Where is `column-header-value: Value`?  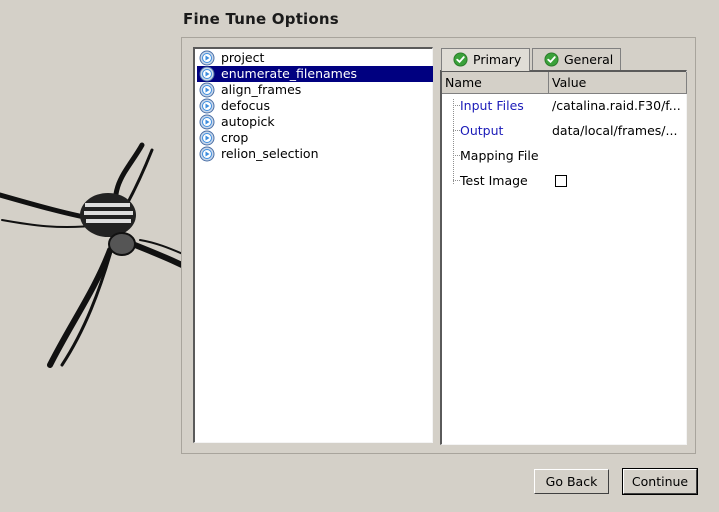 column-header-value: Value is located at coordinates (618, 83).